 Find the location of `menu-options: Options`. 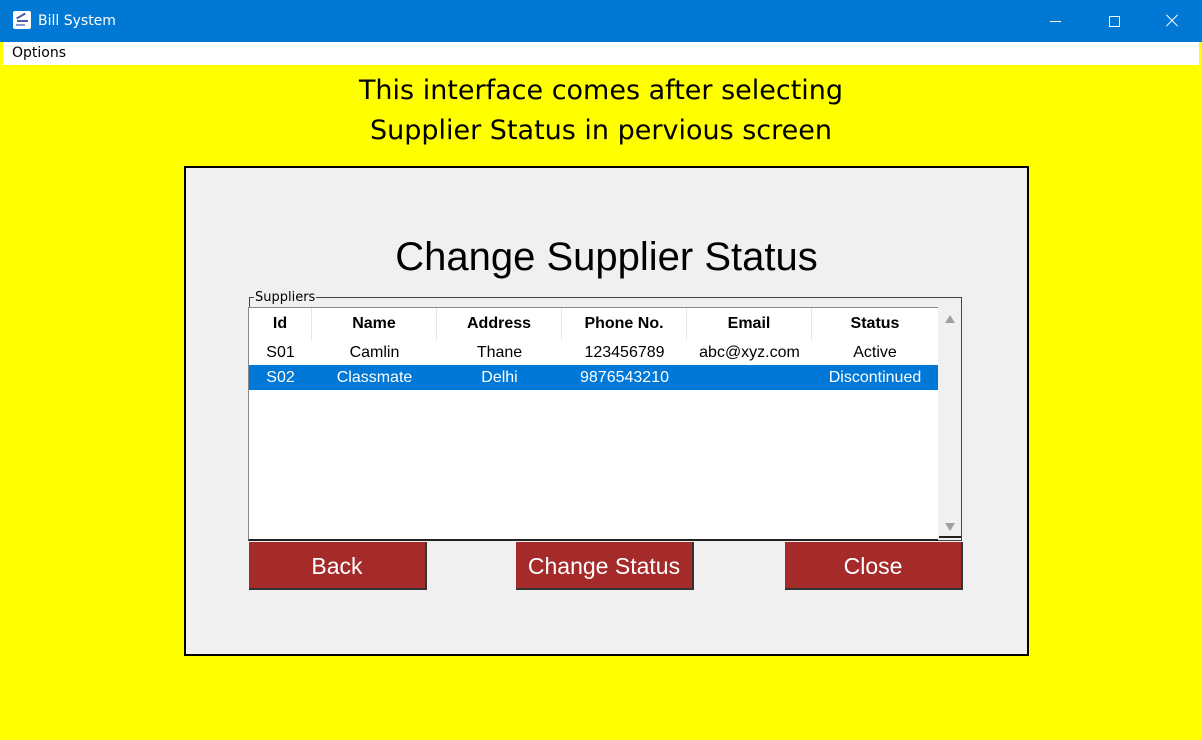

menu-options: Options is located at coordinates (39, 53).